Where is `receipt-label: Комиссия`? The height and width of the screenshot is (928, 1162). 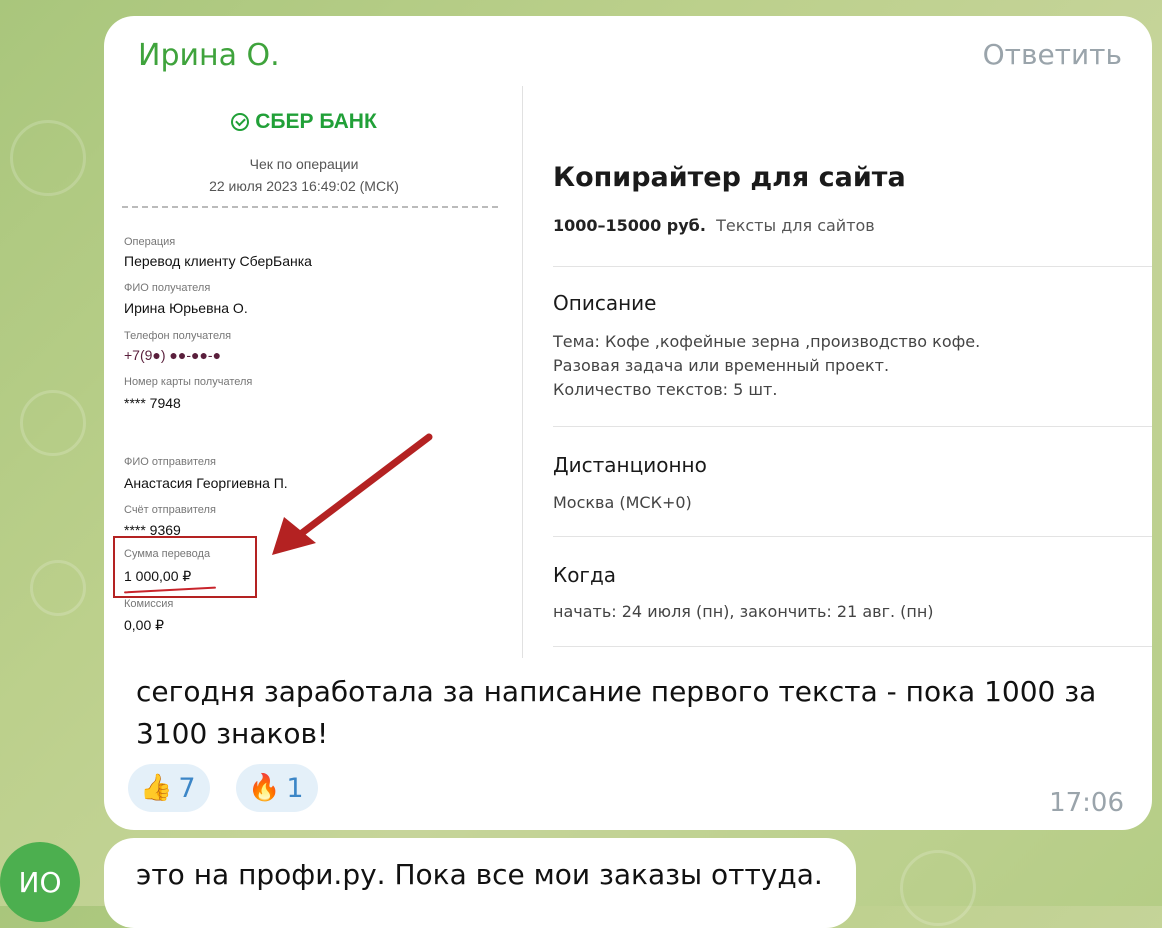
receipt-label: Комиссия is located at coordinates (149, 604).